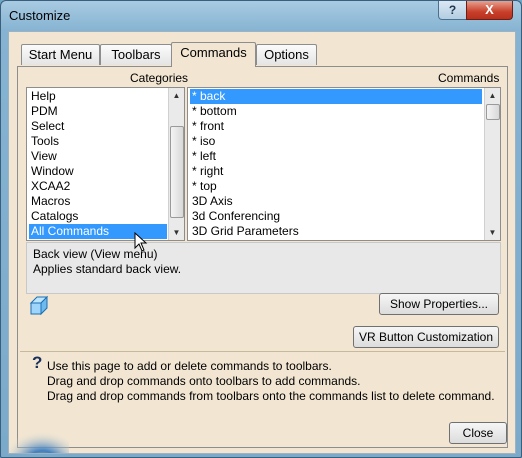  I want to click on command-item: * iso, so click(336, 141).